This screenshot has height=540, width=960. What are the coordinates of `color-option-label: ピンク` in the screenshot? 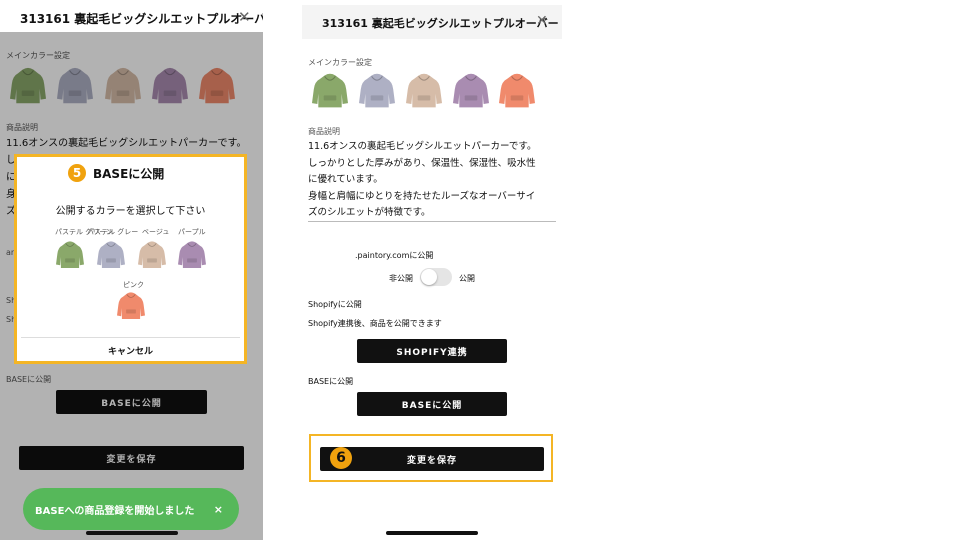 It's located at (133, 285).